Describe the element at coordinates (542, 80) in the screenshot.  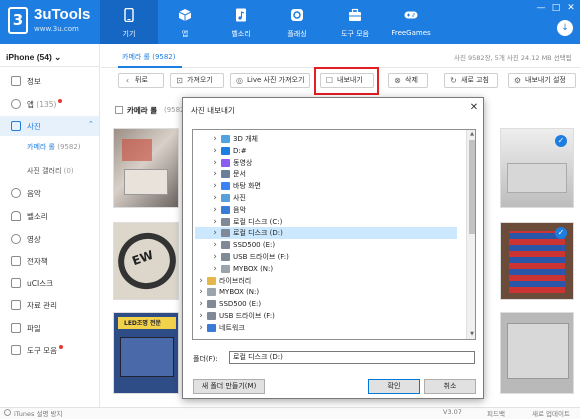
I see `export-settings-button: ⚙ 내보내기 설정` at that location.